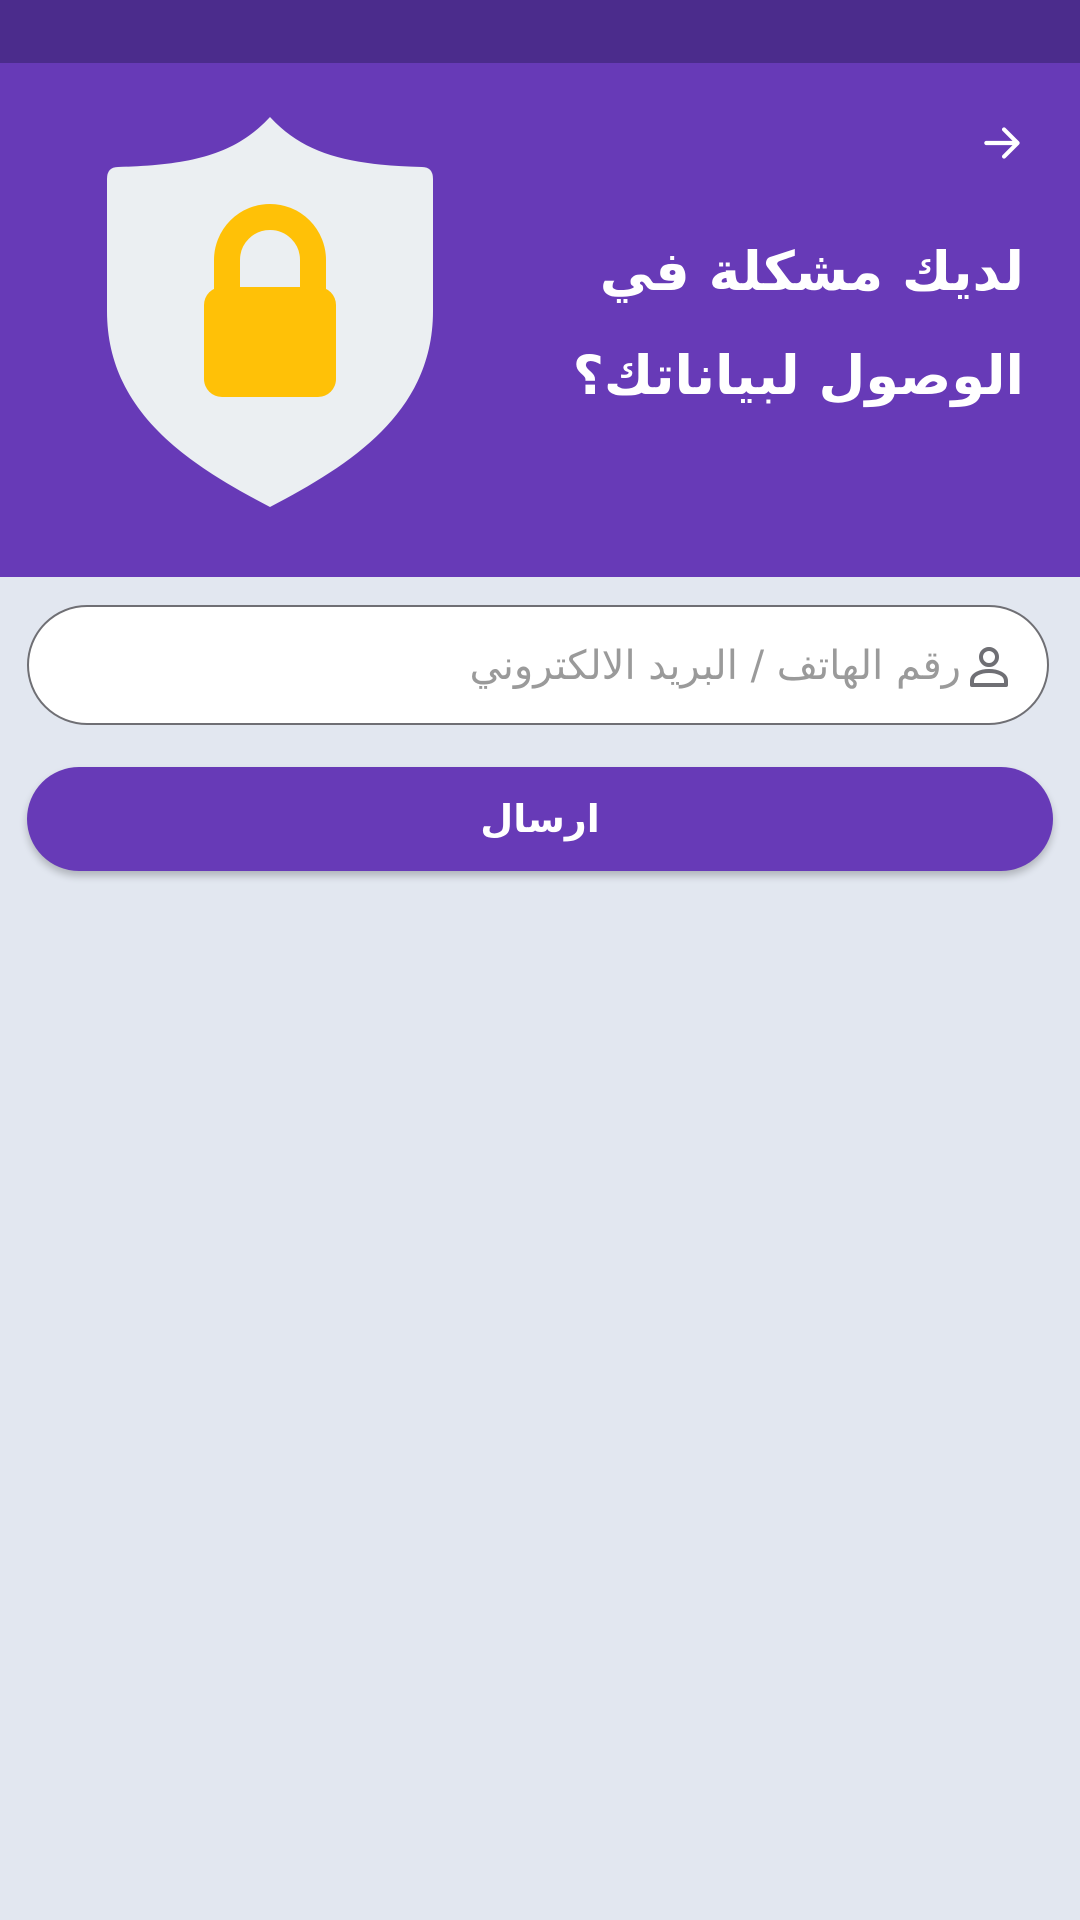 The height and width of the screenshot is (1920, 1080). Describe the element at coordinates (540, 31) in the screenshot. I see `status-bar` at that location.